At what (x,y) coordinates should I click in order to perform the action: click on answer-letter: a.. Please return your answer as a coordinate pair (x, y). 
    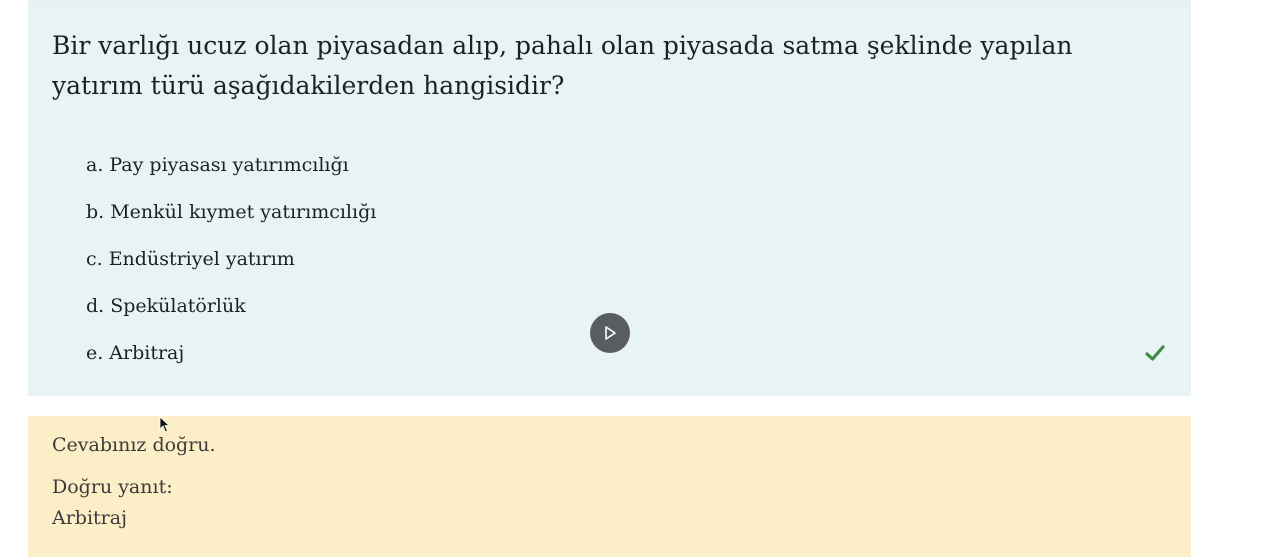
    Looking at the image, I should click on (95, 164).